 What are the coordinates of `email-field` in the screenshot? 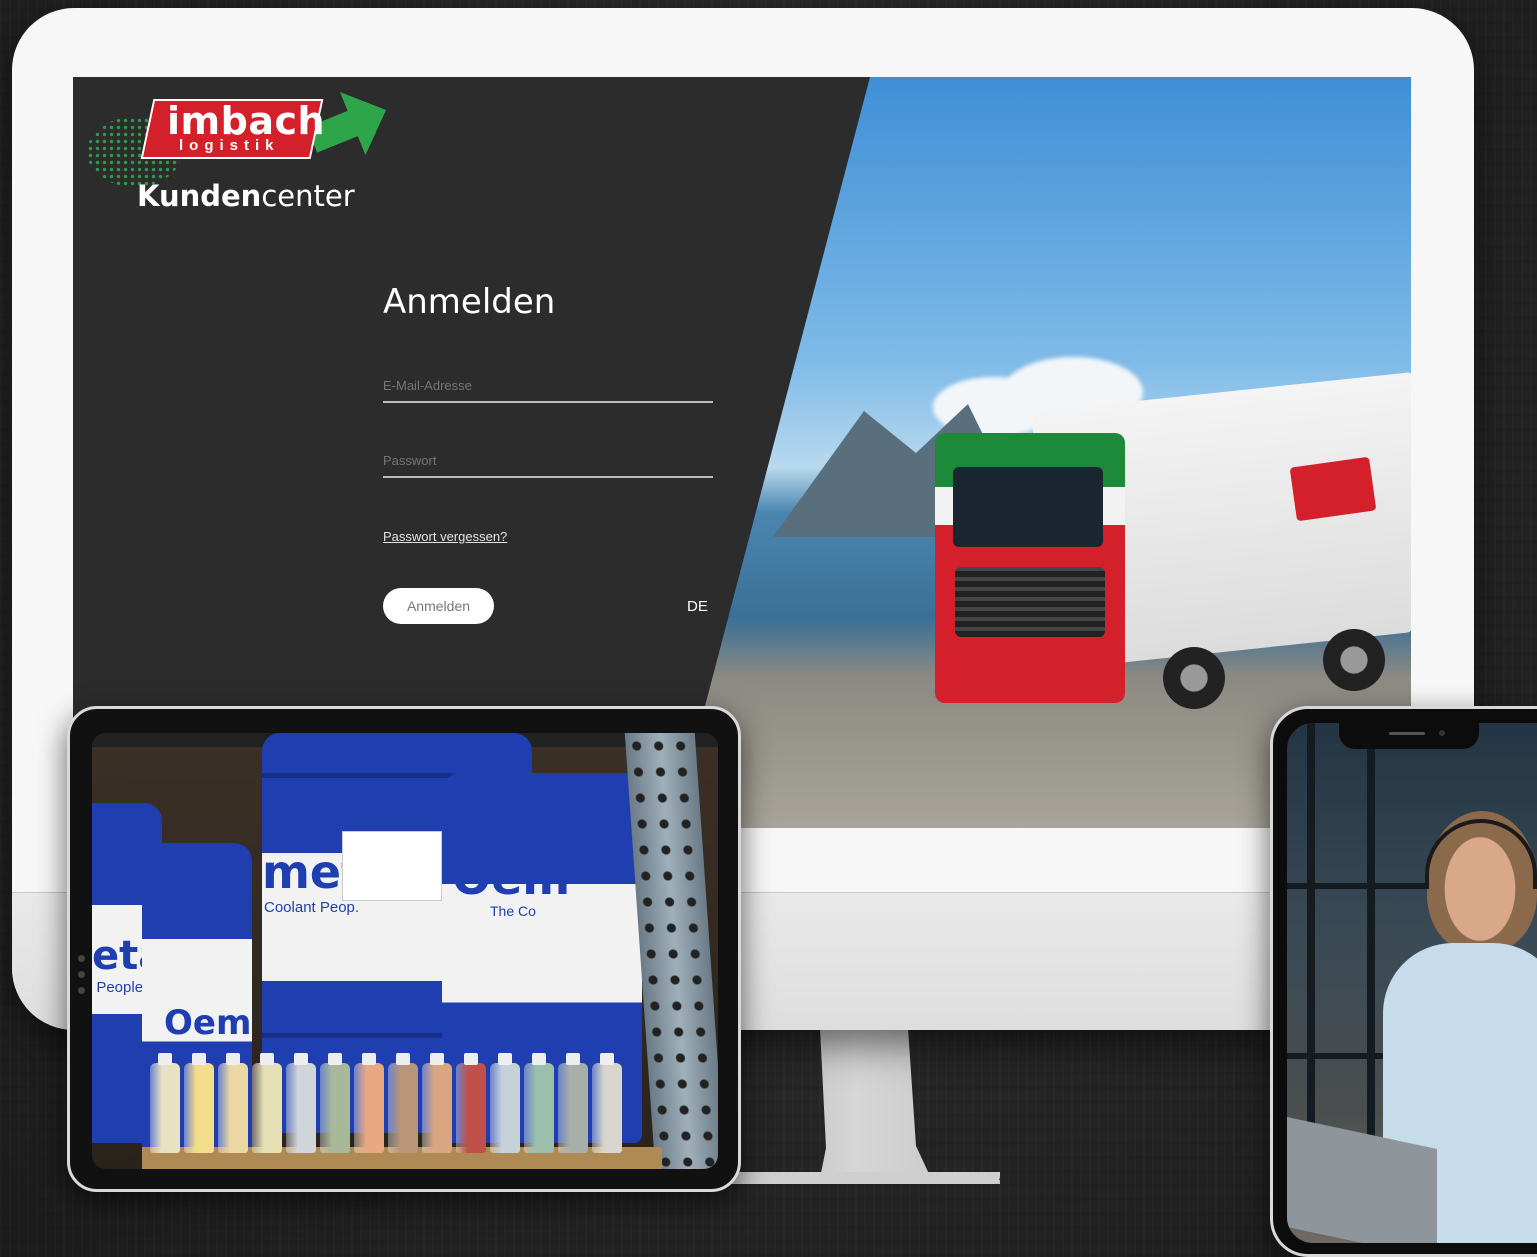 It's located at (548, 385).